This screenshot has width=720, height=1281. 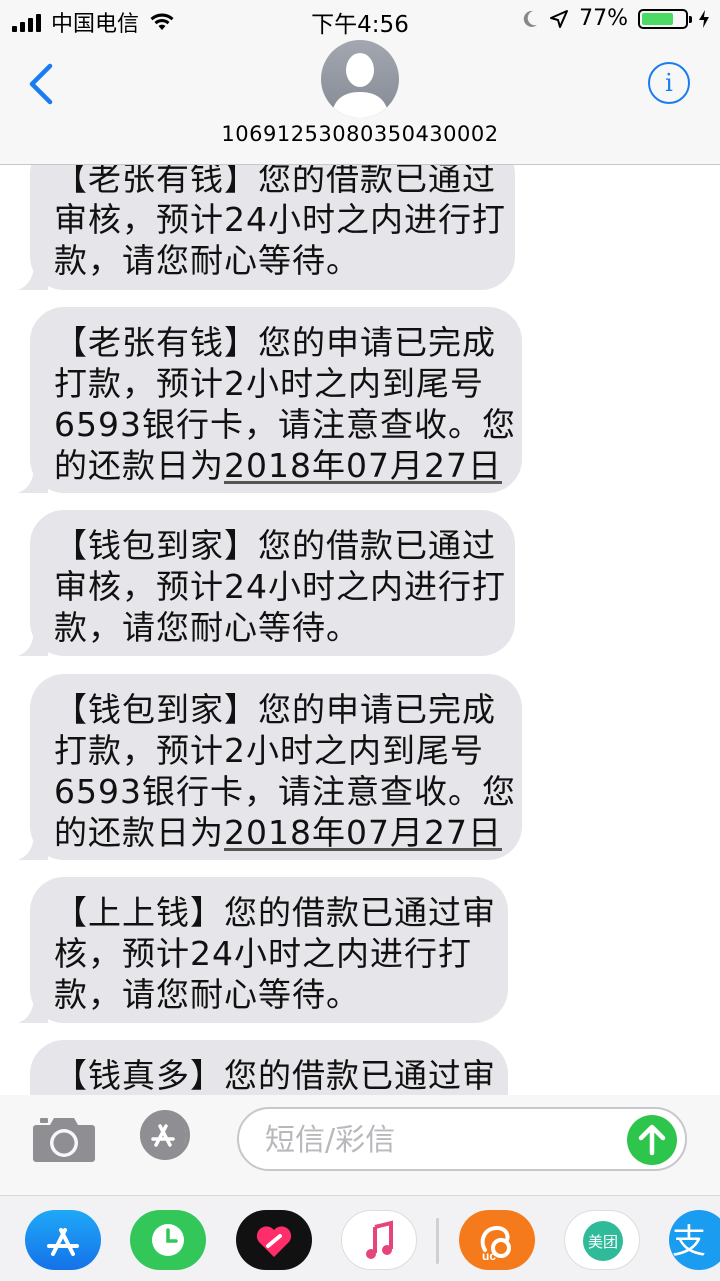 What do you see at coordinates (42, 84) in the screenshot?
I see `back-chevron-icon` at bounding box center [42, 84].